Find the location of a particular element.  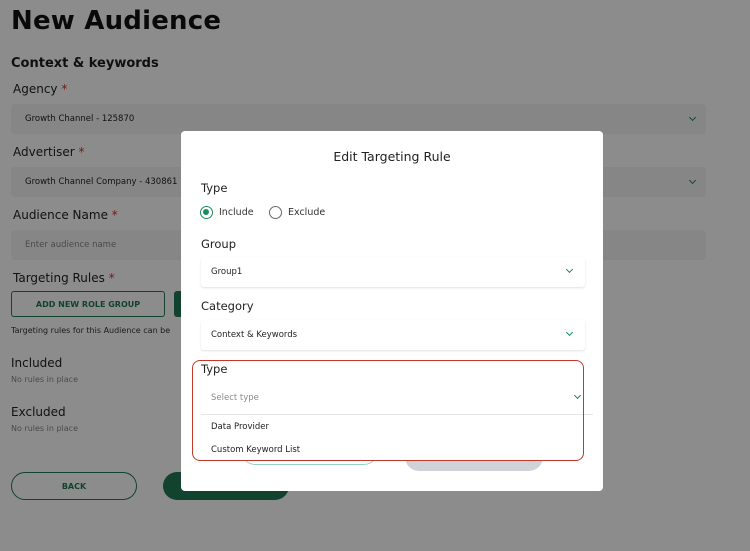

category-select: Context & Keywords is located at coordinates (393, 335).